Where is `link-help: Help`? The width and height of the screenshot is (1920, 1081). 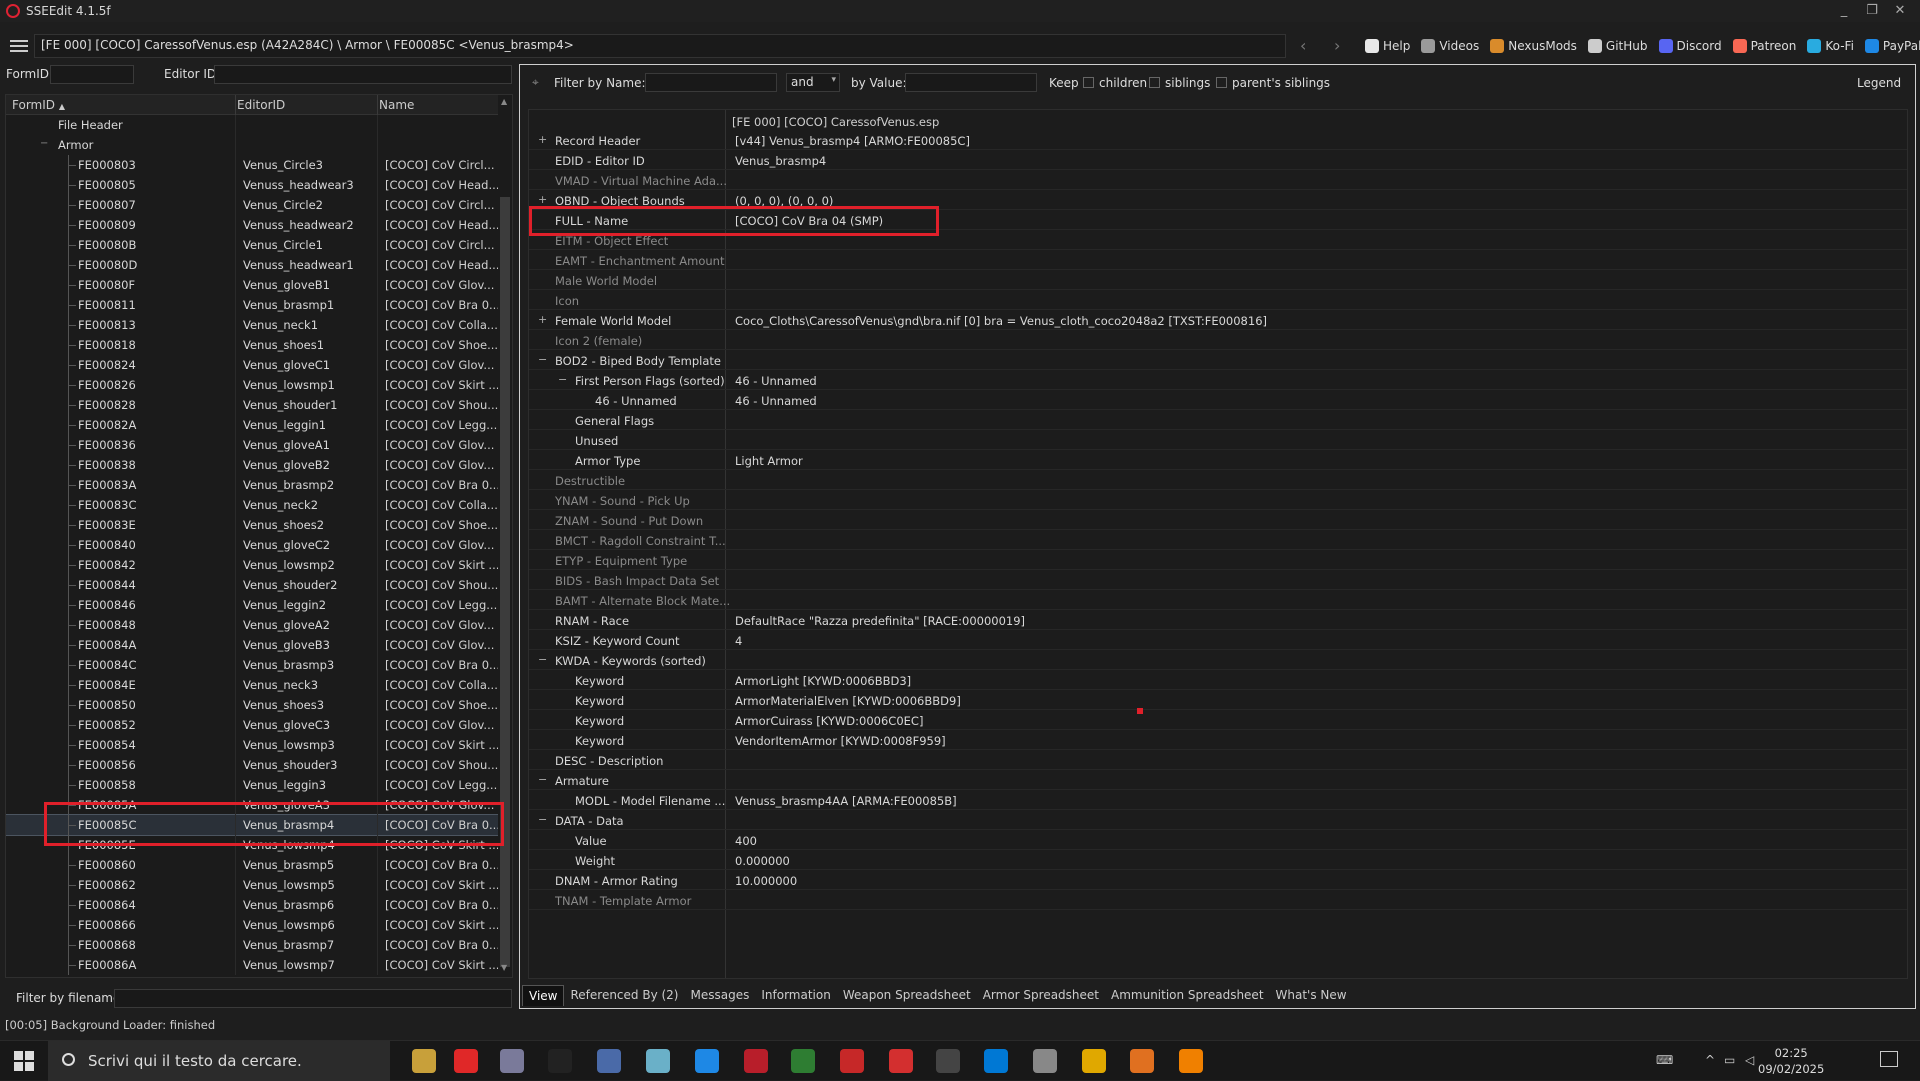
link-help: Help is located at coordinates (1387, 46).